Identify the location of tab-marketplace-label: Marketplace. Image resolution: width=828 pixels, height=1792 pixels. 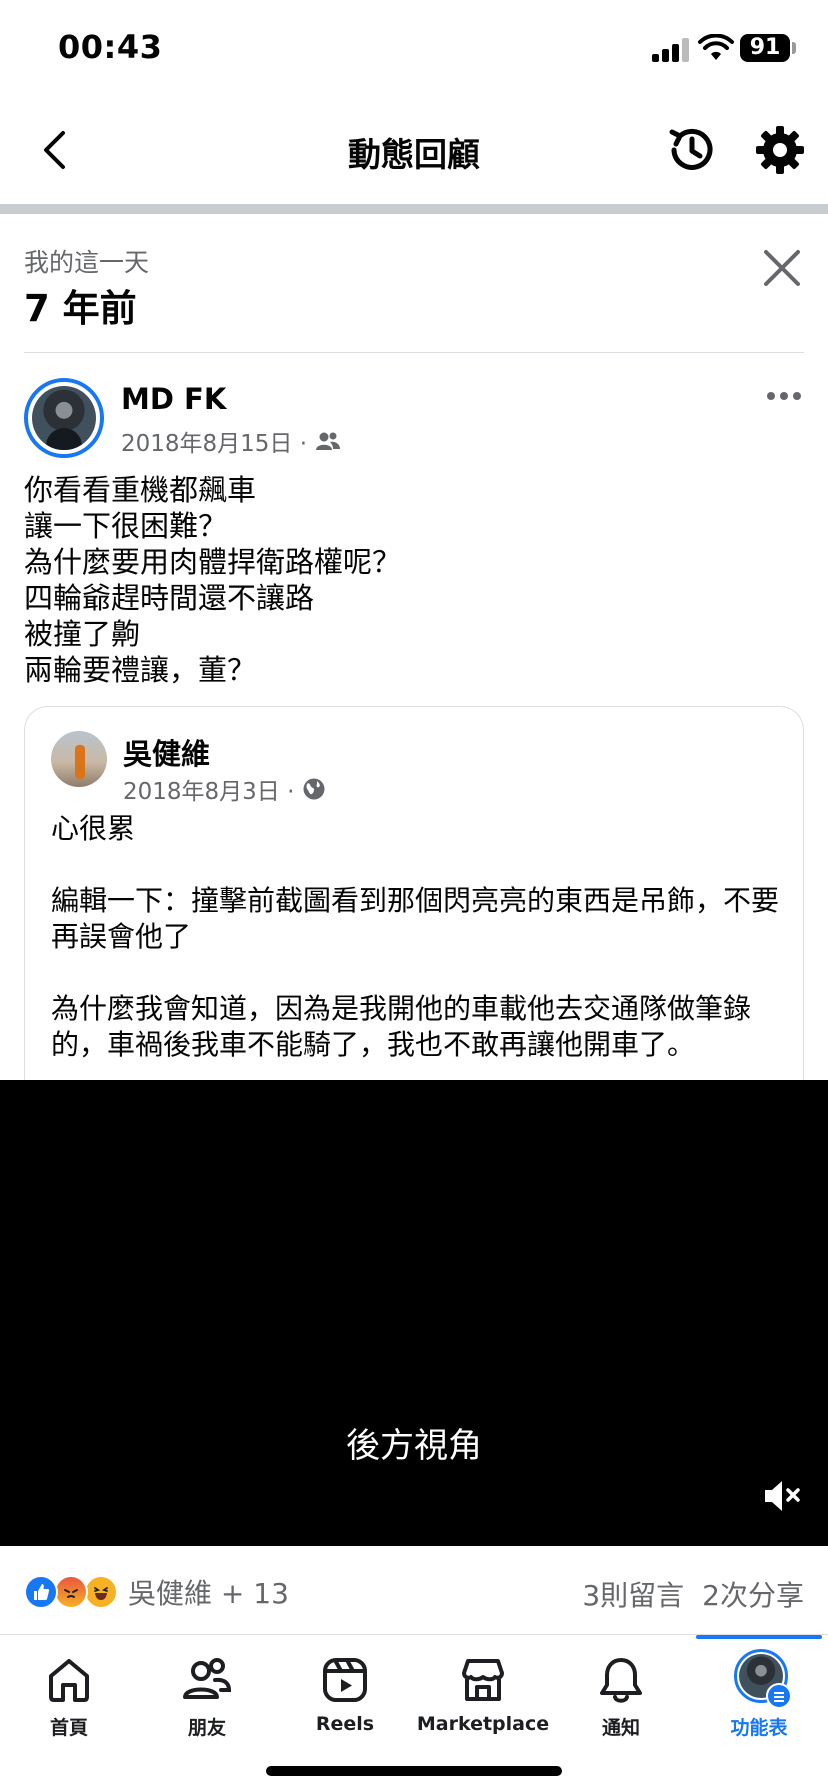
(483, 1724).